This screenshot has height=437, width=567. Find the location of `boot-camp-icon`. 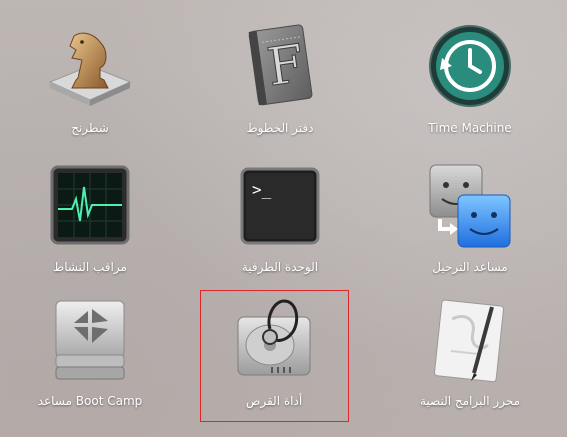

boot-camp-icon is located at coordinates (90, 340).